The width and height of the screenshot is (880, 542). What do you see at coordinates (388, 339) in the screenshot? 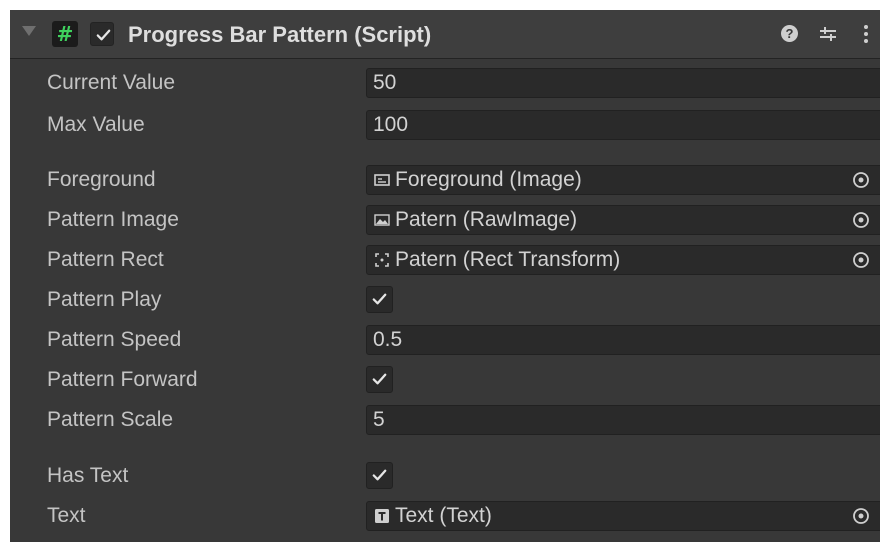
I see `field-value: 0.5` at bounding box center [388, 339].